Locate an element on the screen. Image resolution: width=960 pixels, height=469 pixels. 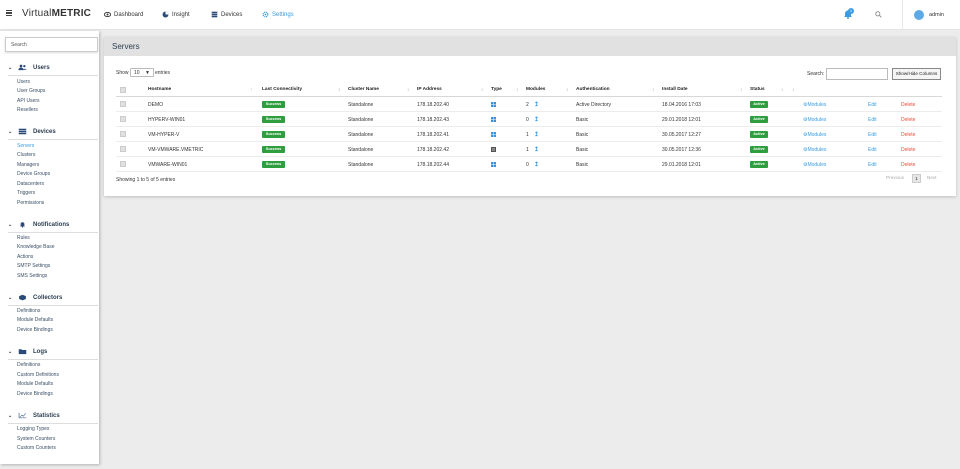
nav-settings: Settings is located at coordinates (278, 14).